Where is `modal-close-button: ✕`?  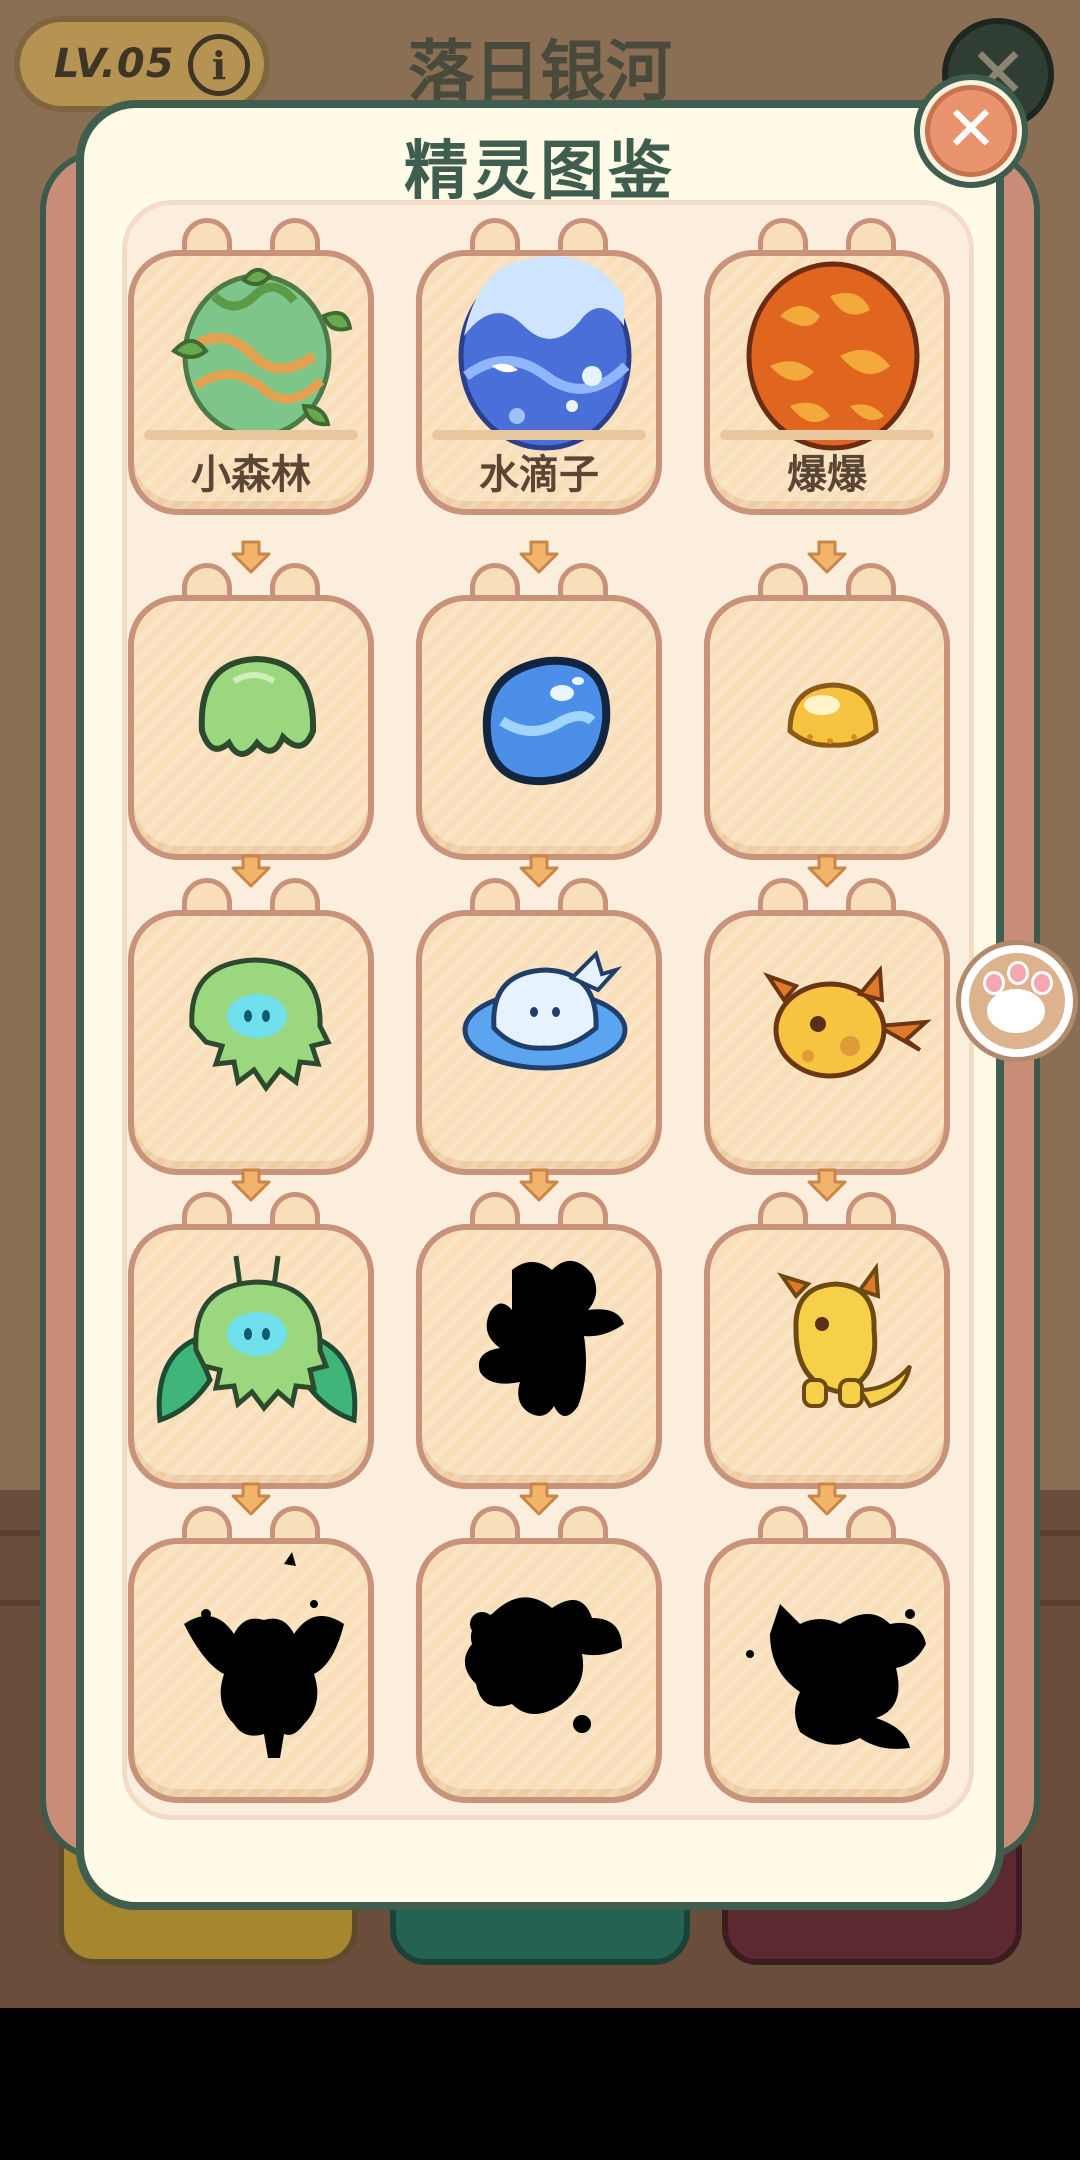
modal-close-button: ✕ is located at coordinates (971, 131).